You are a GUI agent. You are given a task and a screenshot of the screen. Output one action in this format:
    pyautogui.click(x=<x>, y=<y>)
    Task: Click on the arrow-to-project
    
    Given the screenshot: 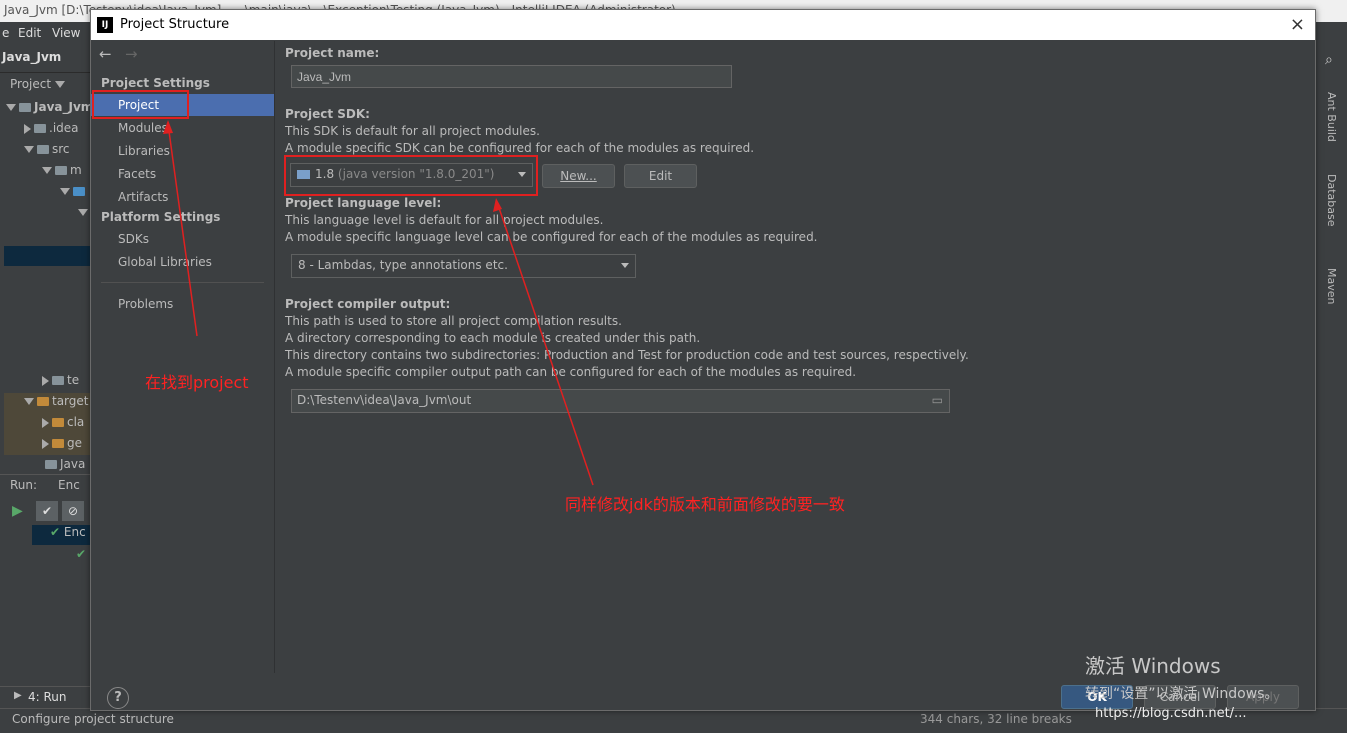 What is the action you would take?
    pyautogui.click(x=182, y=230)
    